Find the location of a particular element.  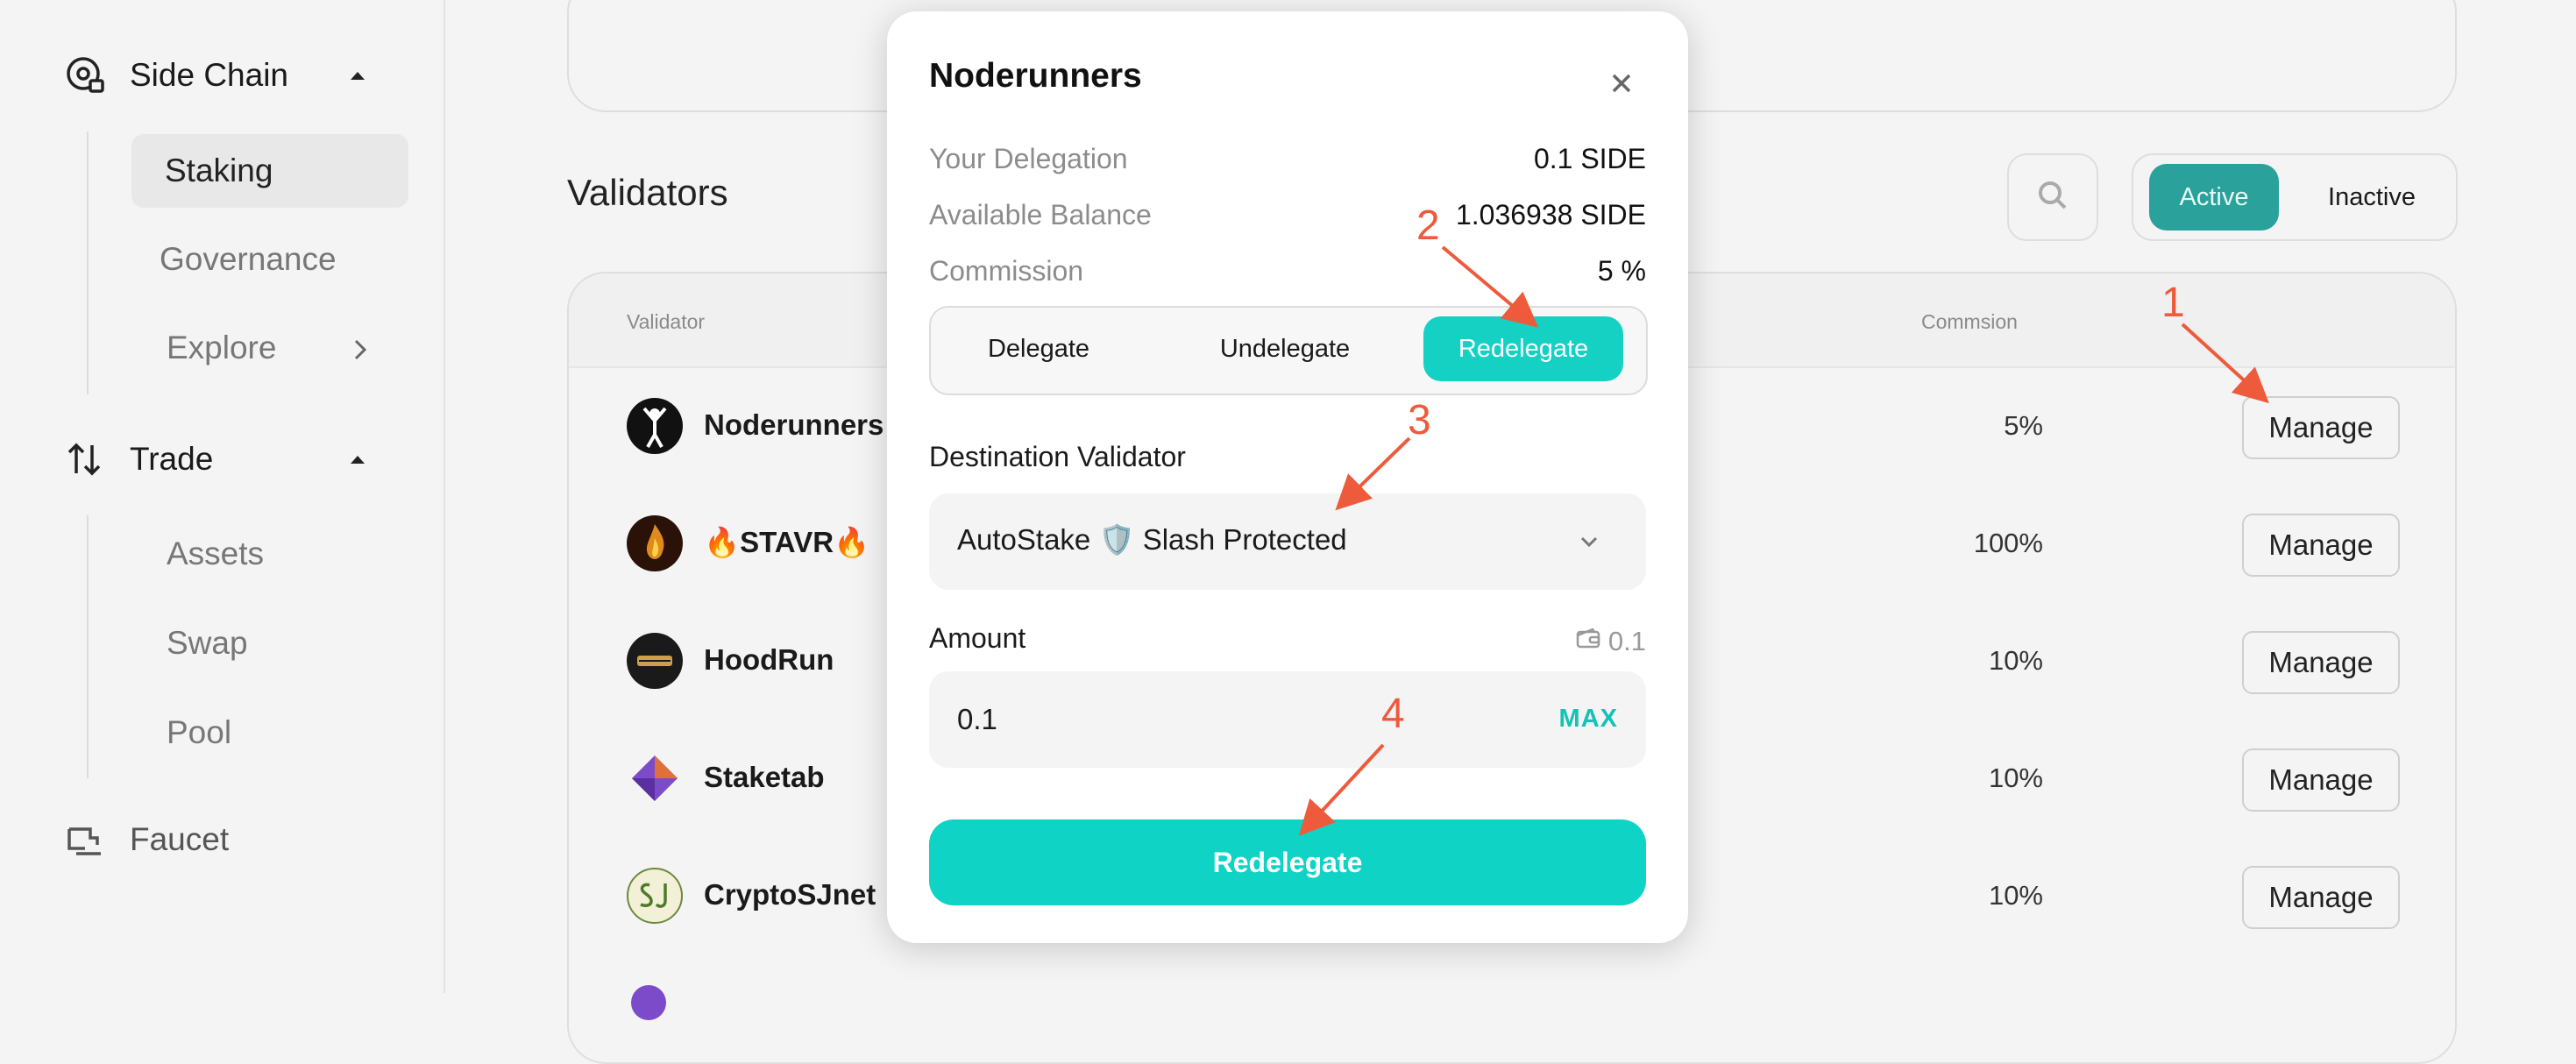

tab-delegate: Delegate is located at coordinates (1038, 348).